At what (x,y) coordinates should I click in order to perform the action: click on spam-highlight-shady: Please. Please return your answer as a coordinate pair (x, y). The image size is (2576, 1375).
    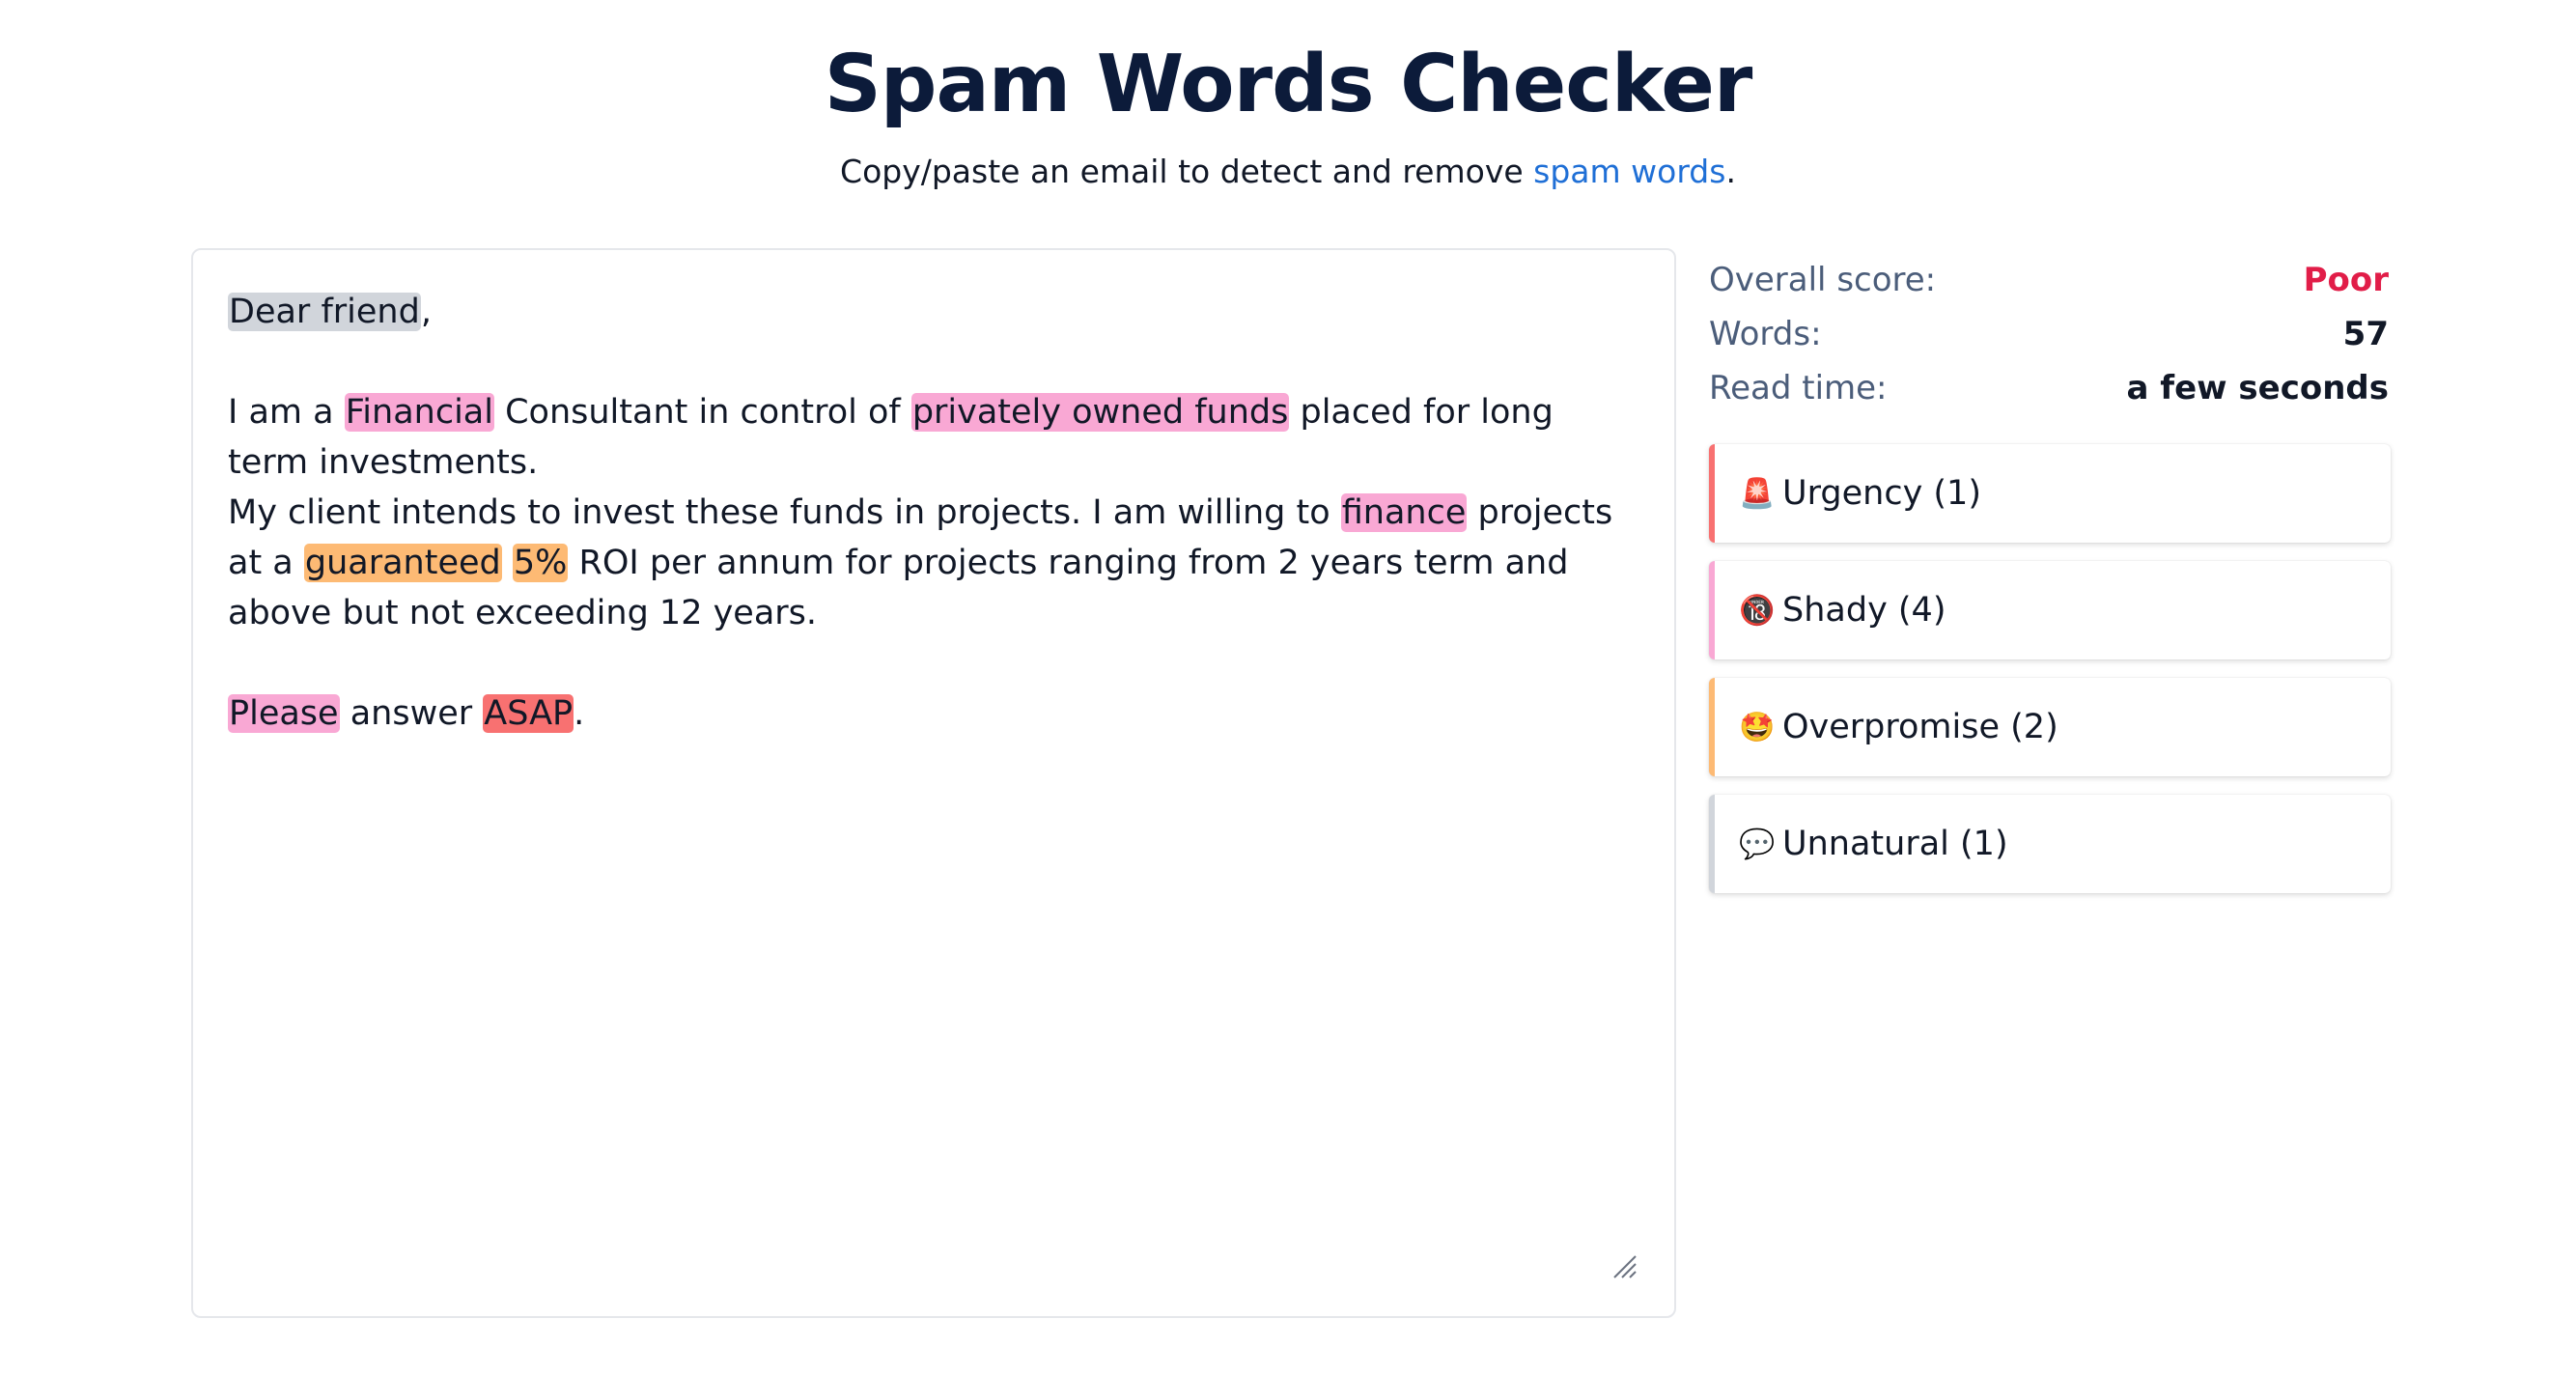
    Looking at the image, I should click on (284, 713).